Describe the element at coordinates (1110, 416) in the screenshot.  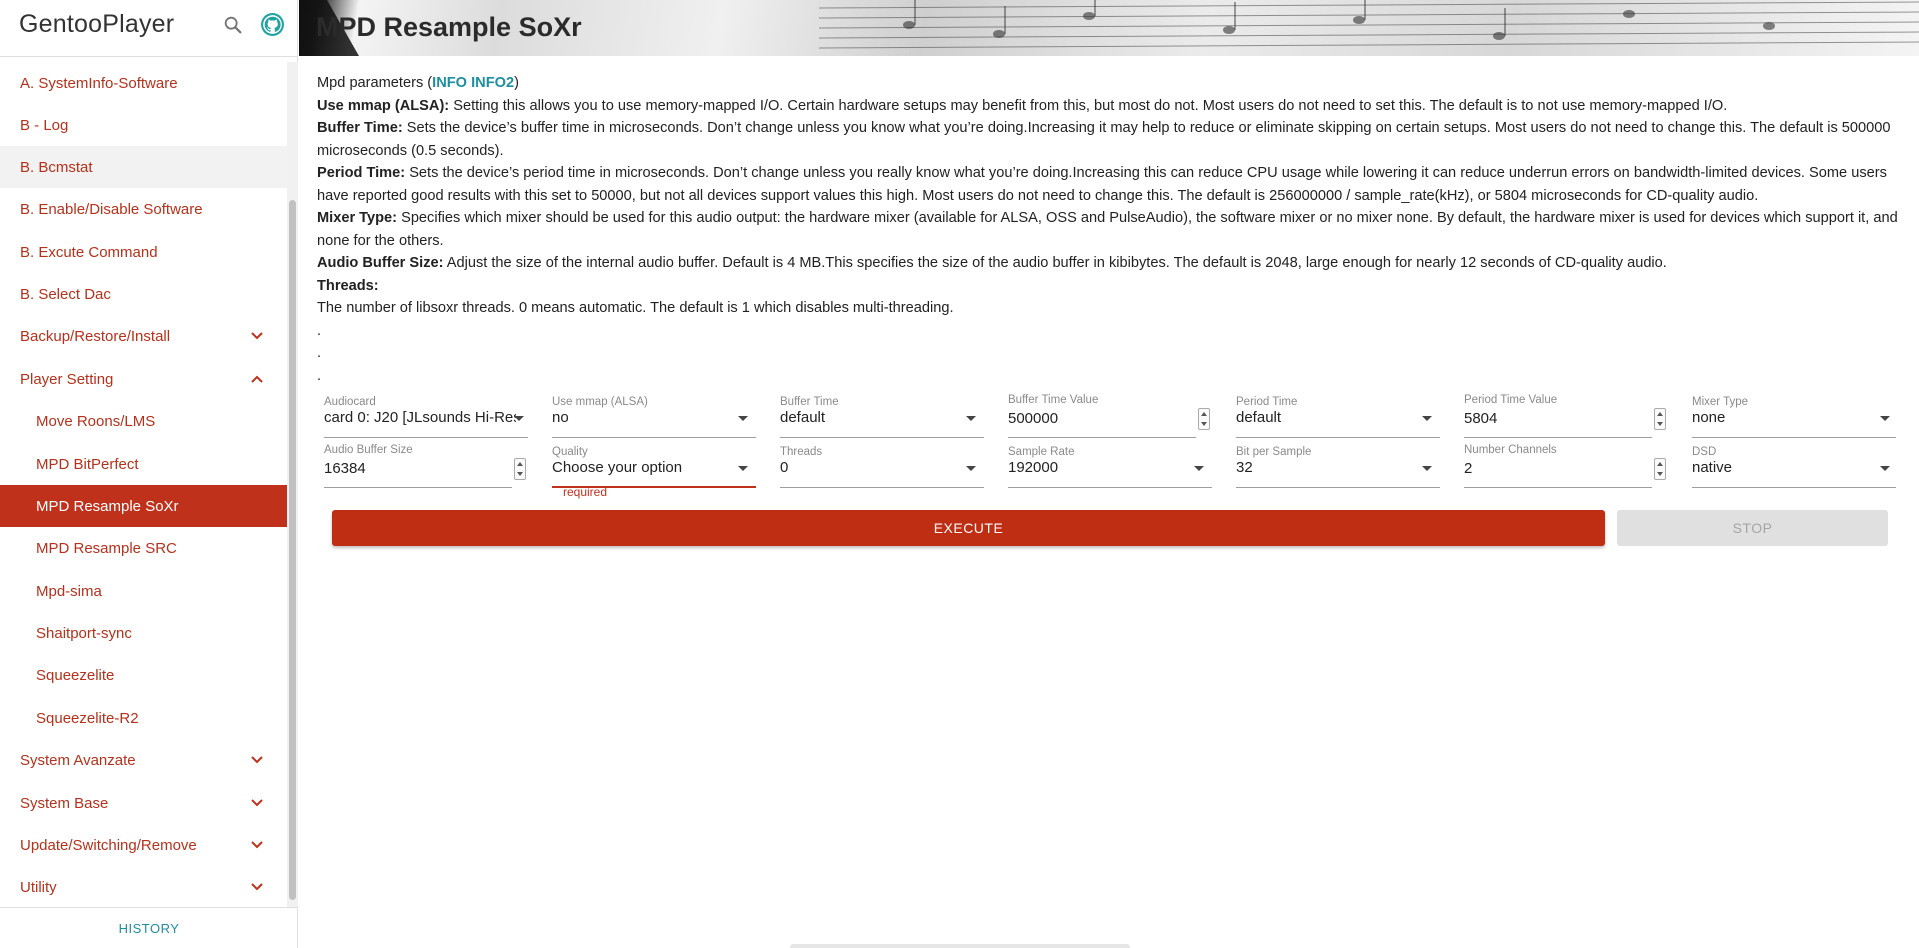
I see `buffer-time-value-input: Buffer Time Value 500000` at that location.